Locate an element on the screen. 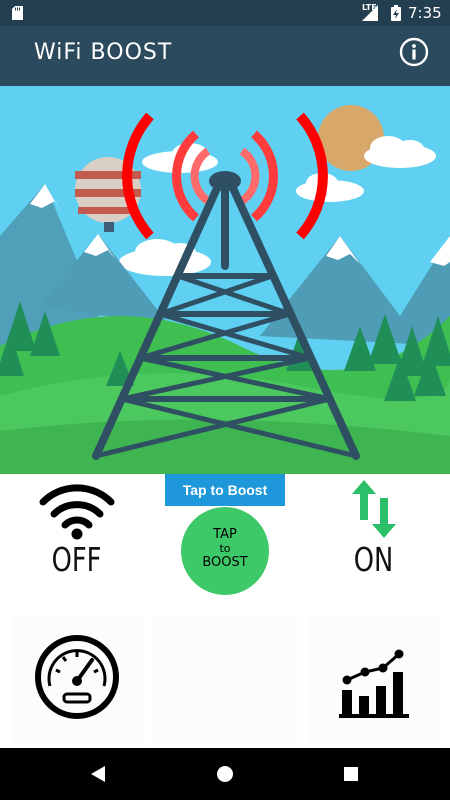 The height and width of the screenshot is (800, 450). sd-card-icon is located at coordinates (17, 13).